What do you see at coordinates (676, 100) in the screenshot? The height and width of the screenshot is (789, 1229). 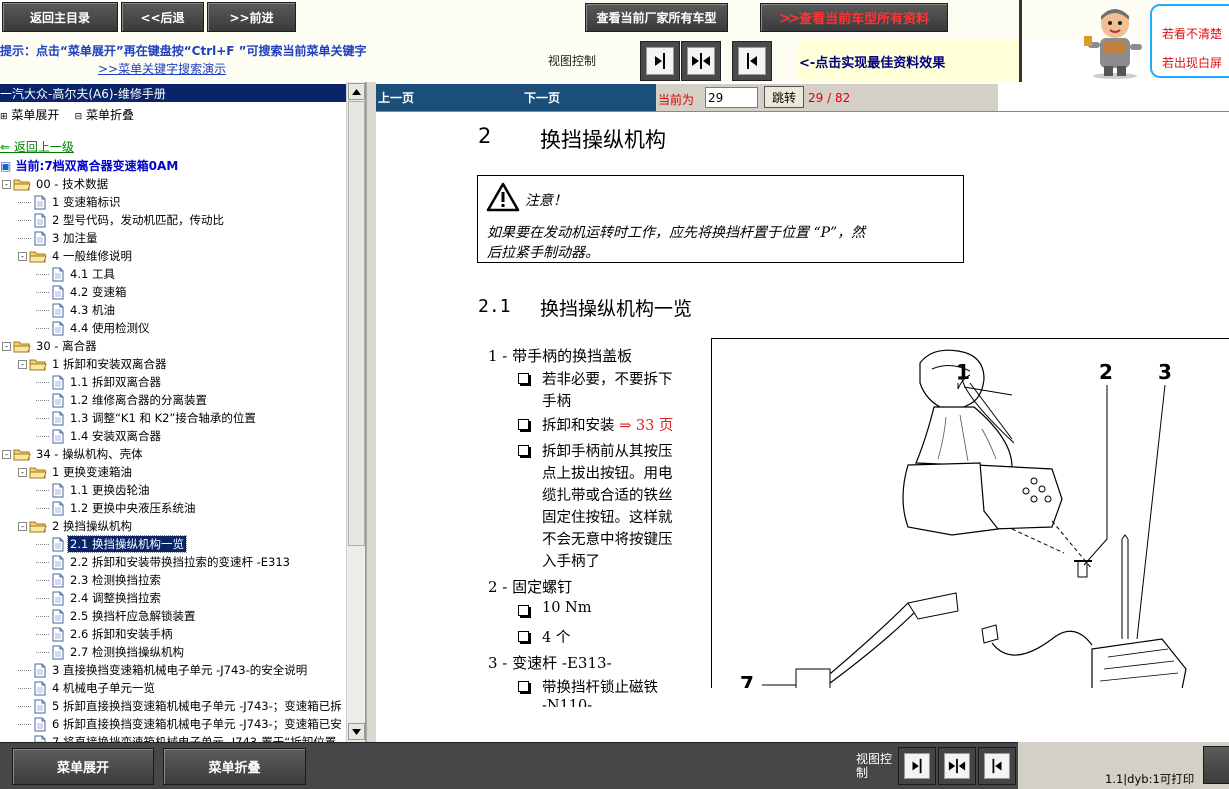 I see `current-page-label: 当前为` at bounding box center [676, 100].